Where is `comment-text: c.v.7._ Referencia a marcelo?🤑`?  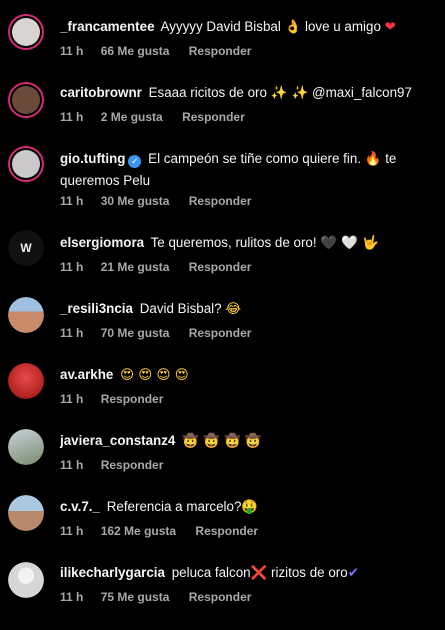
comment-text: c.v.7._ Referencia a marcelo?🤑 is located at coordinates (246, 507).